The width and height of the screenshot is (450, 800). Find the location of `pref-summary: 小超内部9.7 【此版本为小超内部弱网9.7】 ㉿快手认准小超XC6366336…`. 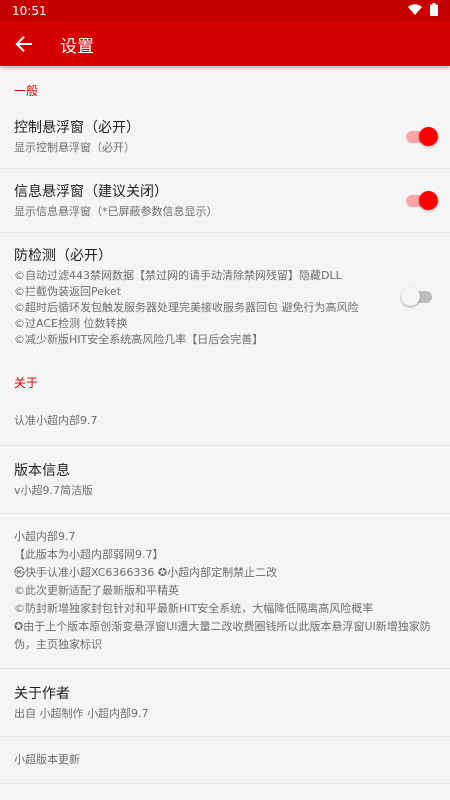

pref-summary: 小超内部9.7 【此版本为小超内部弱网9.7】 ㉿快手认准小超XC6366336… is located at coordinates (222, 590).